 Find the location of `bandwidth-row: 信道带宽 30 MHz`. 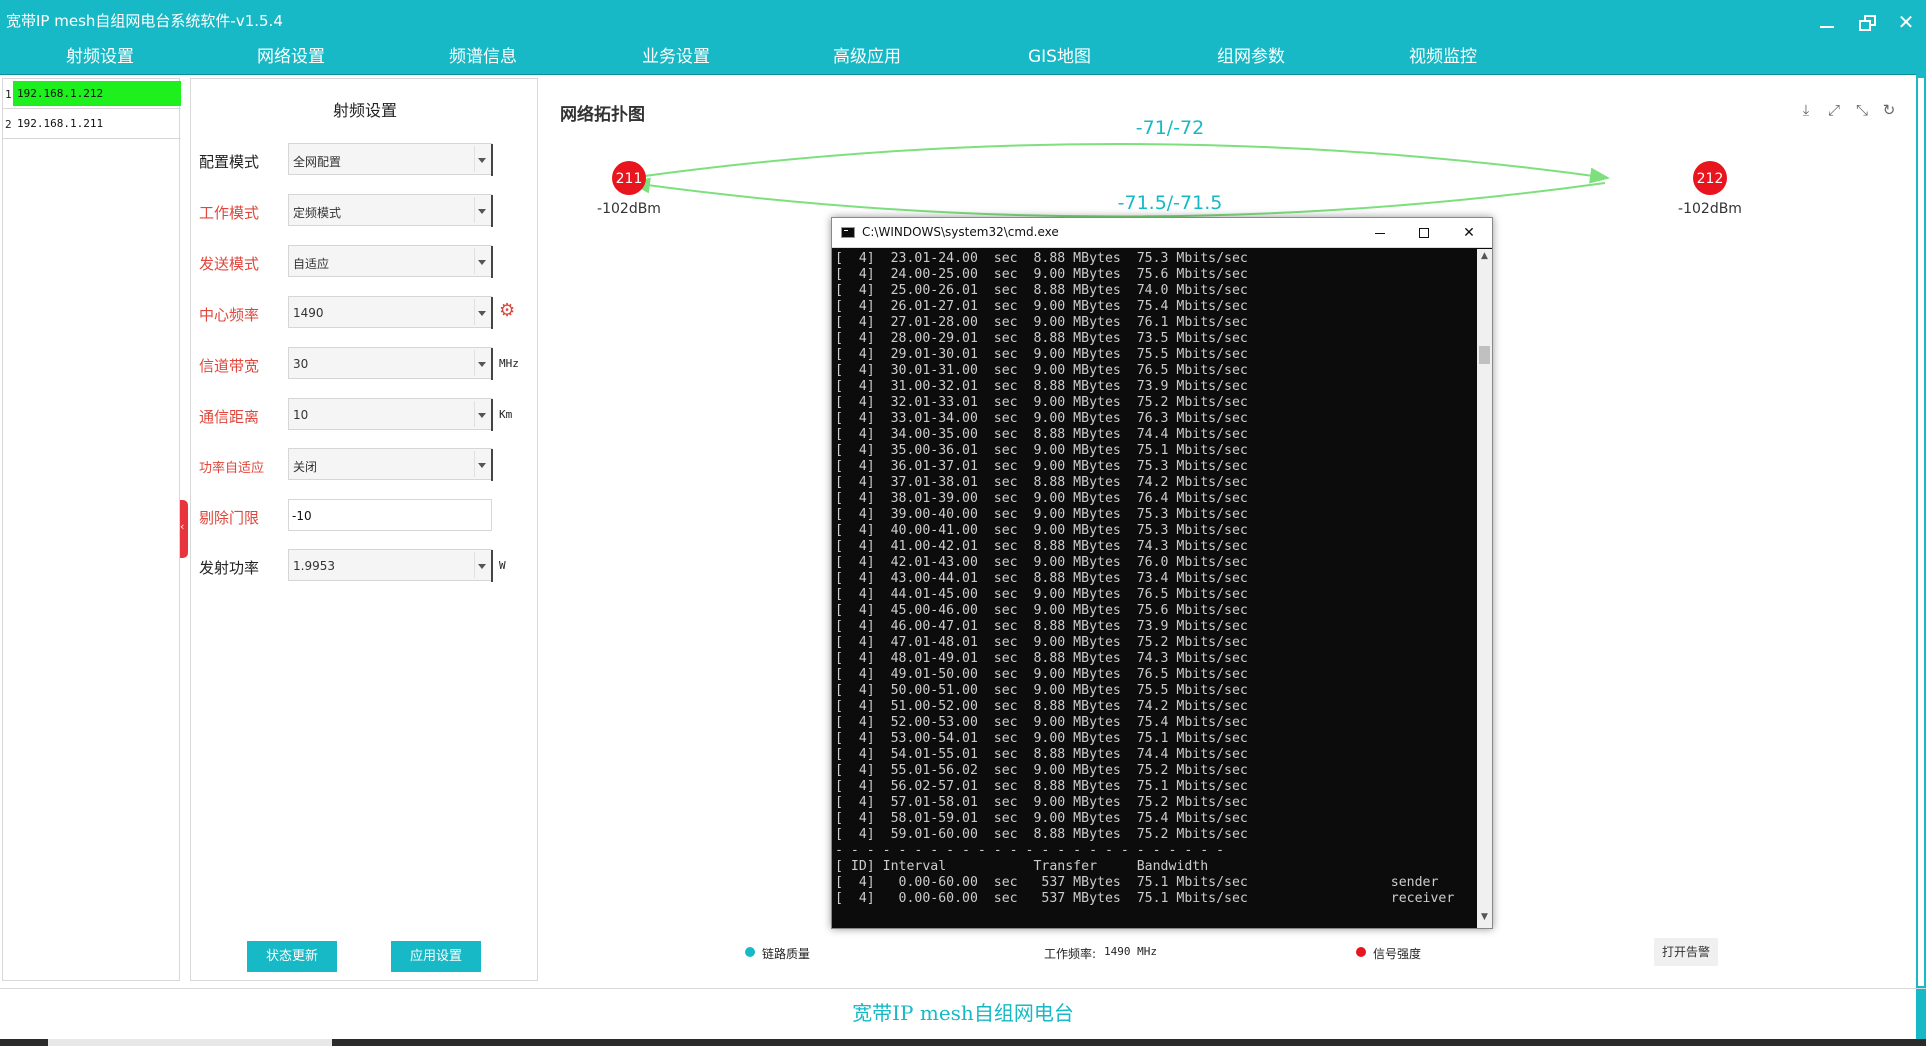

bandwidth-row: 信道带宽 30 MHz is located at coordinates (365, 363).